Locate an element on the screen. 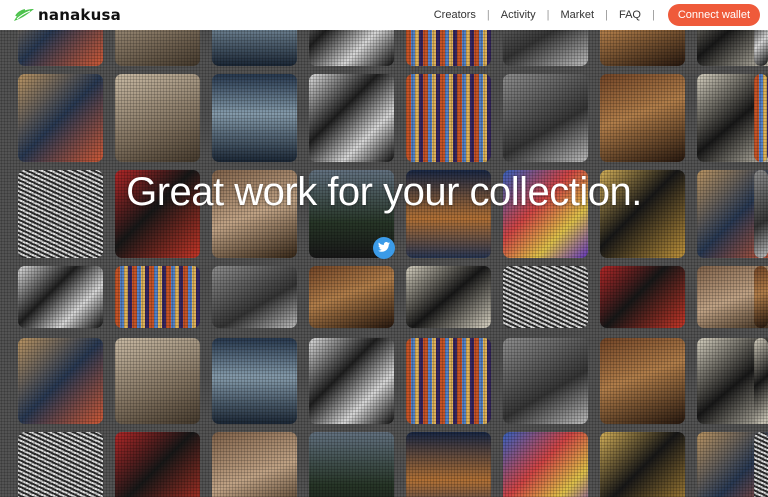 Image resolution: width=768 pixels, height=497 pixels. brand-logo: nanakusa is located at coordinates (67, 15).